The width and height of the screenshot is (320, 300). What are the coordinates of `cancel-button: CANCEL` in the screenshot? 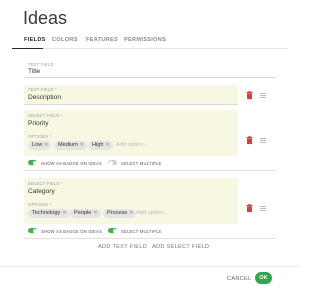 It's located at (239, 279).